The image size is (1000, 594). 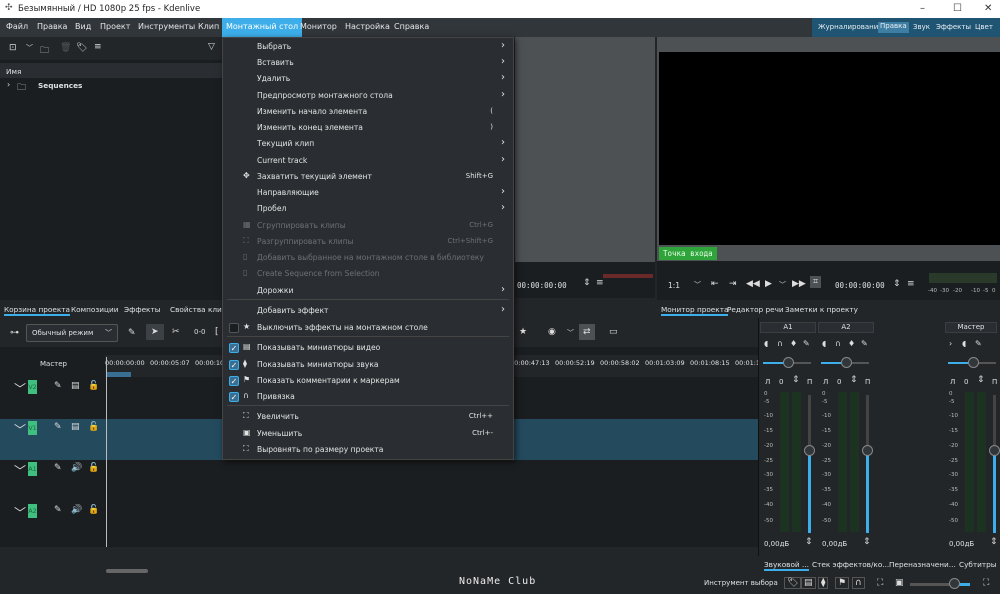 What do you see at coordinates (816, 282) in the screenshot?
I see `crop-icon: ⌗` at bounding box center [816, 282].